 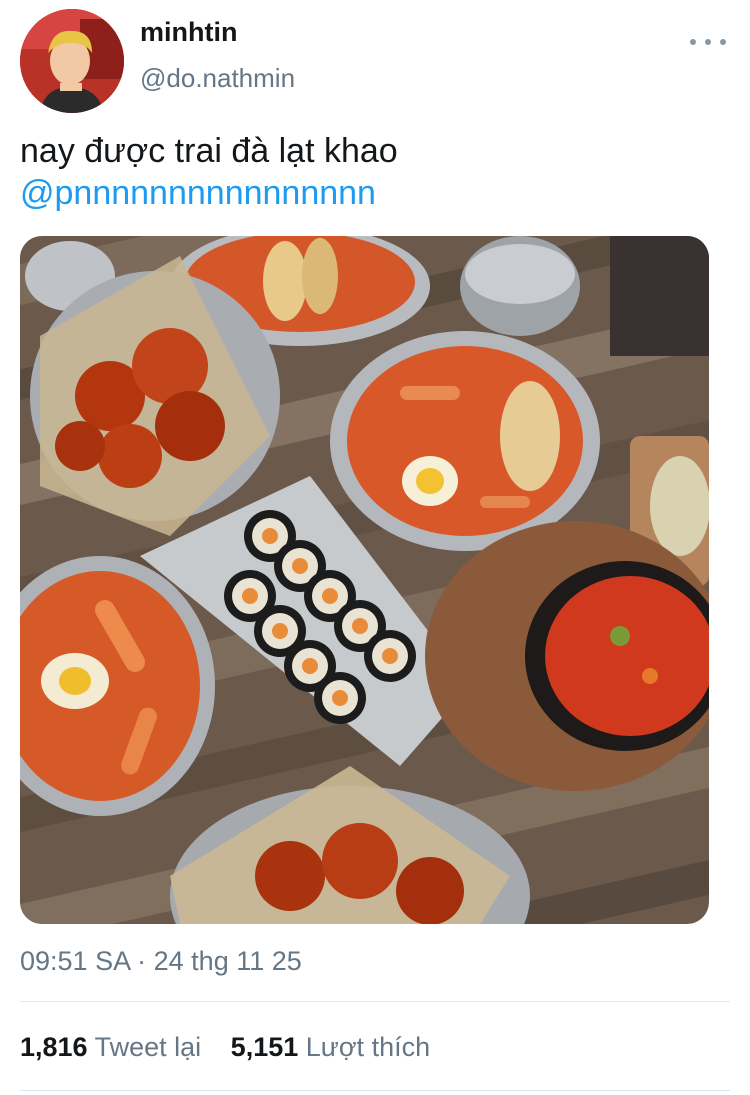 What do you see at coordinates (264, 1047) in the screenshot?
I see `likes-count: 5,151` at bounding box center [264, 1047].